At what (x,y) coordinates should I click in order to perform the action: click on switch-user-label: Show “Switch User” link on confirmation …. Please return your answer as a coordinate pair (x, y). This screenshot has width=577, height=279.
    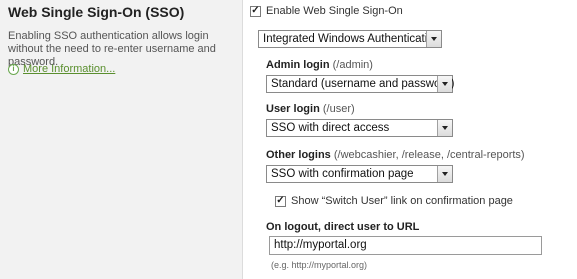
    Looking at the image, I should click on (402, 201).